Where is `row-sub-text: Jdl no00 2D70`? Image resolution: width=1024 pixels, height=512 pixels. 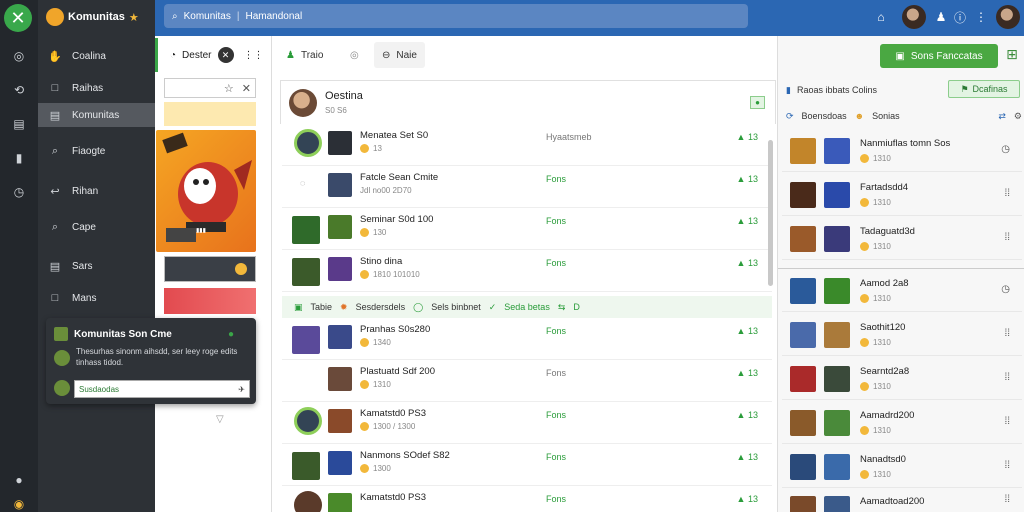
row-sub-text: Jdl no00 2D70 is located at coordinates (386, 190).